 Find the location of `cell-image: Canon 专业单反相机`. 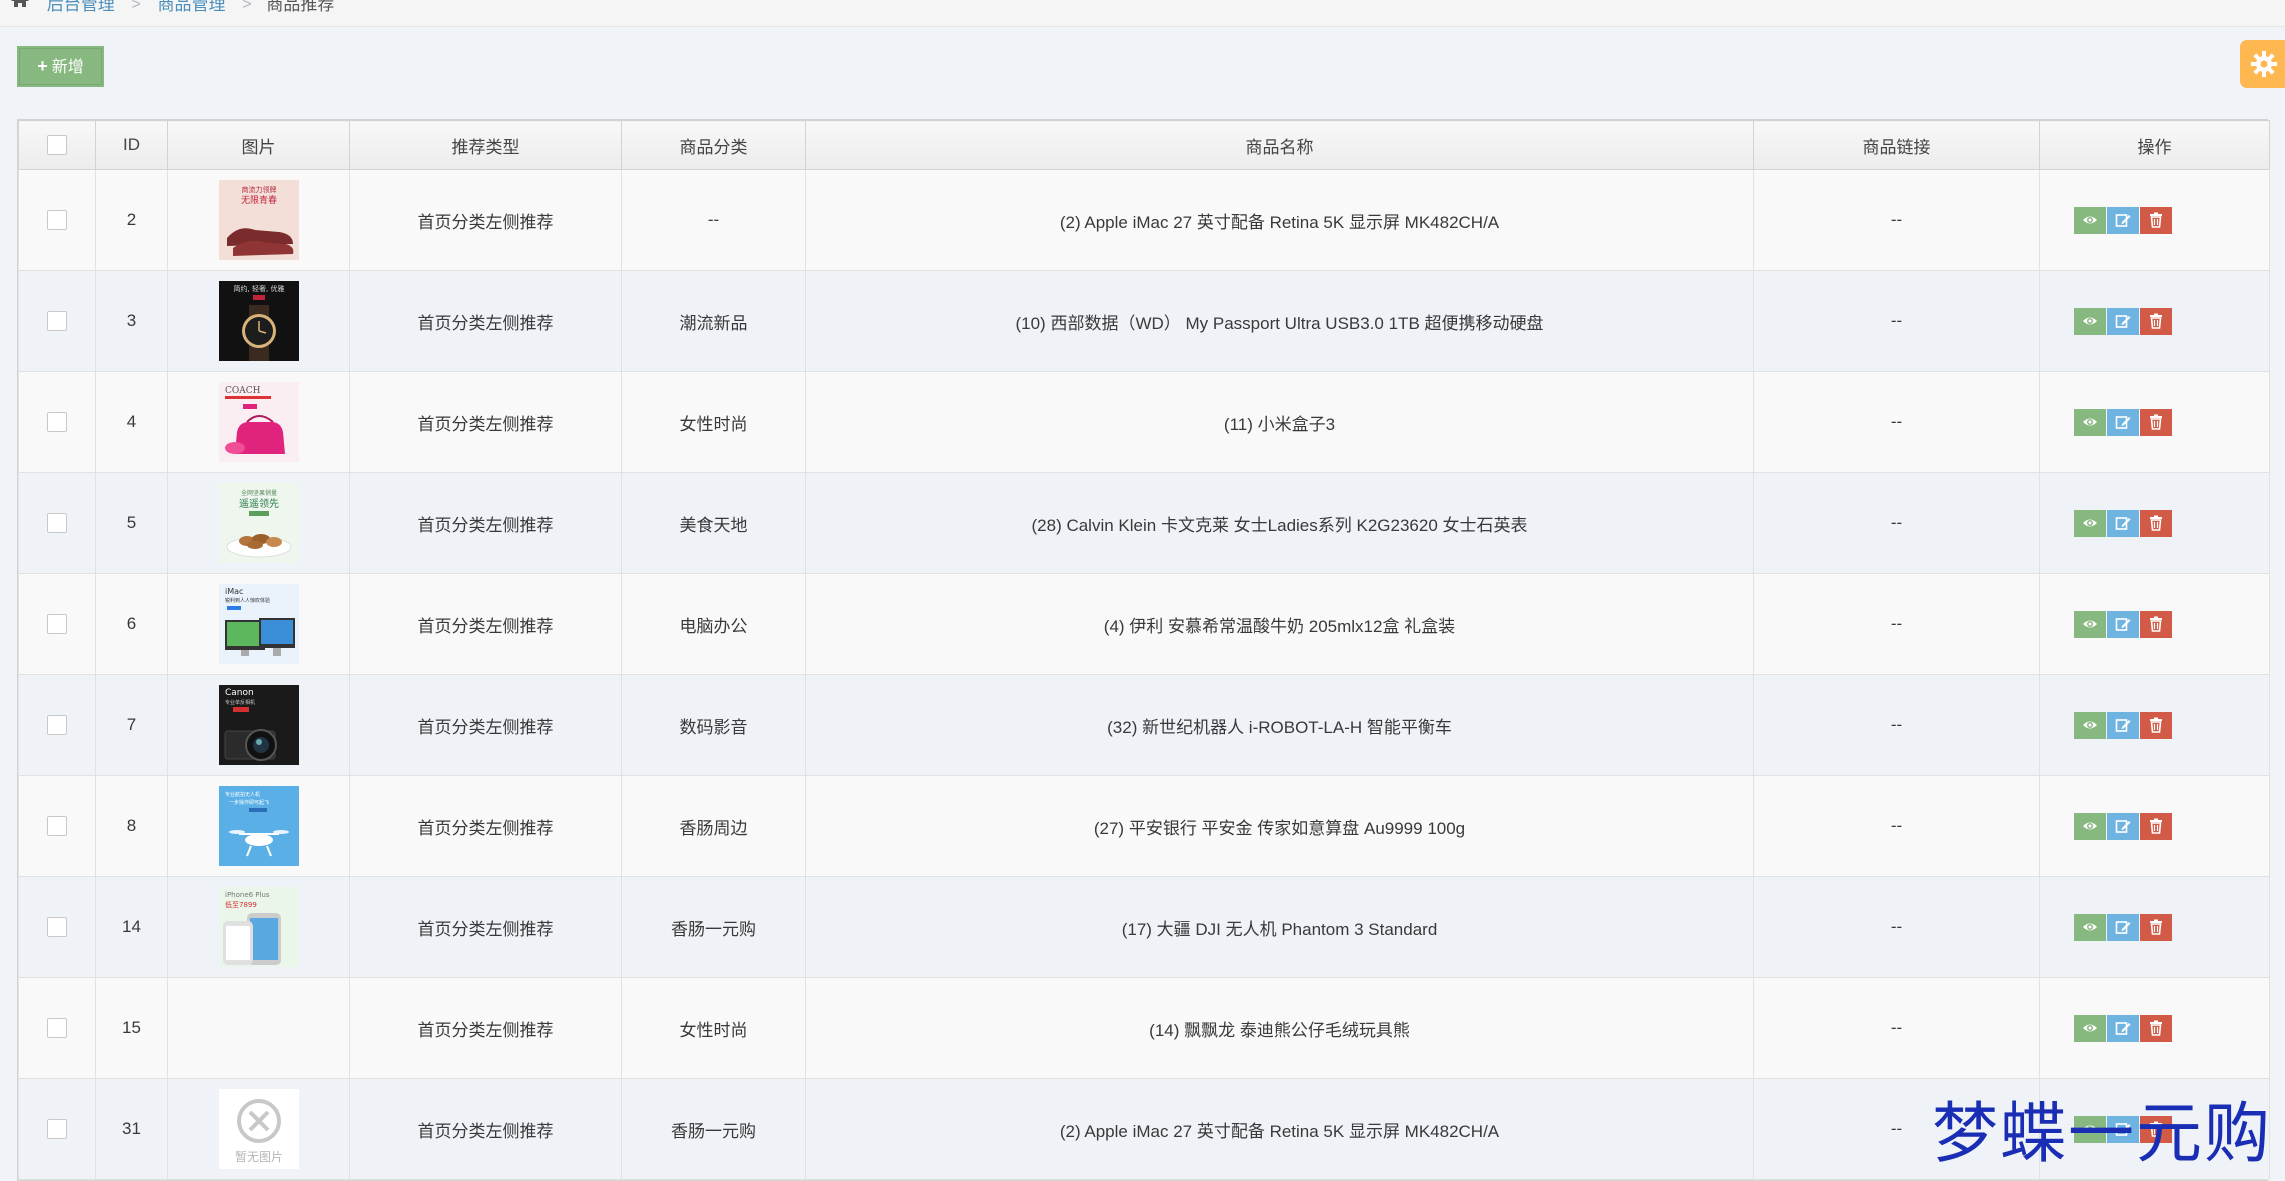

cell-image: Canon 专业单反相机 is located at coordinates (258, 725).